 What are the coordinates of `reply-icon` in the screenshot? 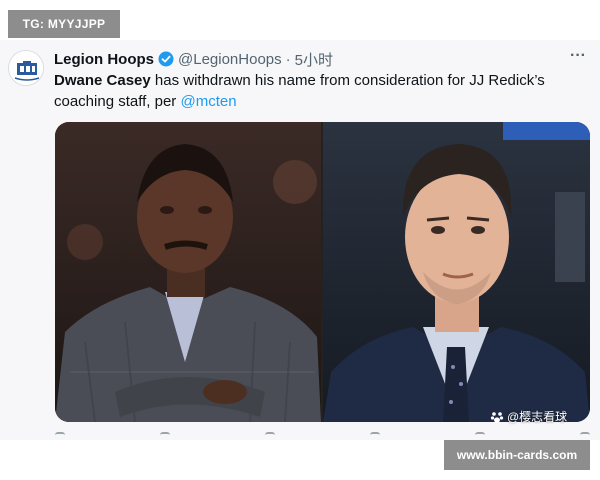 It's located at (60, 436).